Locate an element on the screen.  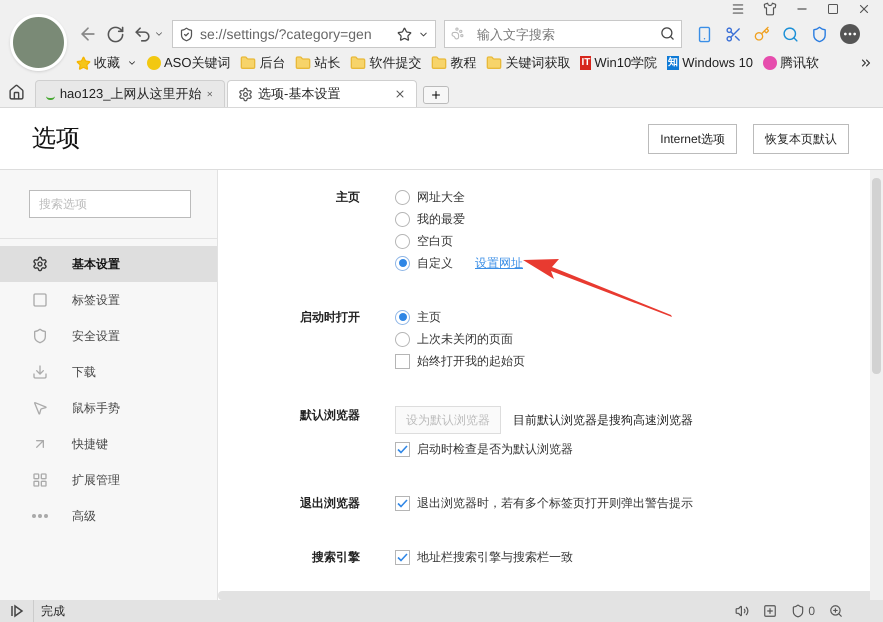
section-label: 启动时打开 is located at coordinates (330, 317).